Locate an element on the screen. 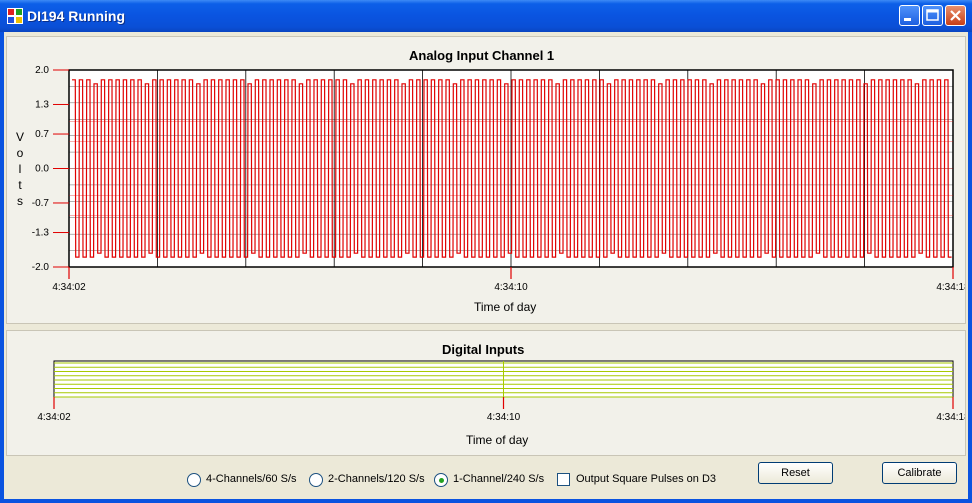 The image size is (972, 503). checkbox-box is located at coordinates (563, 479).